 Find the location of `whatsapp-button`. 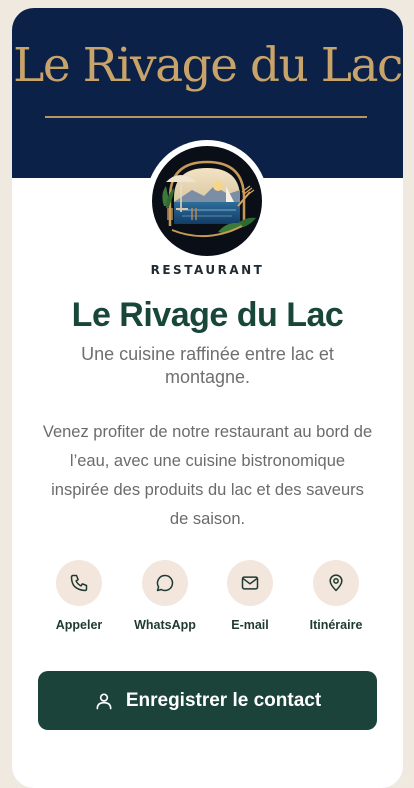

whatsapp-button is located at coordinates (165, 583).